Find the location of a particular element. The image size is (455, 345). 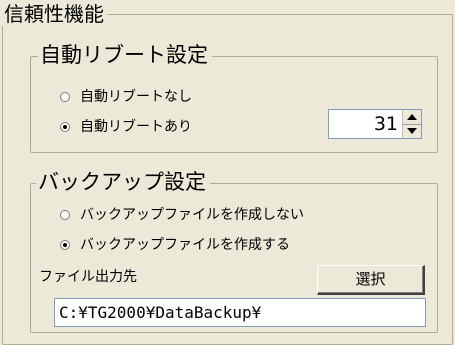

backup-off-radio: バックアップファイルを作成しない is located at coordinates (182, 215).